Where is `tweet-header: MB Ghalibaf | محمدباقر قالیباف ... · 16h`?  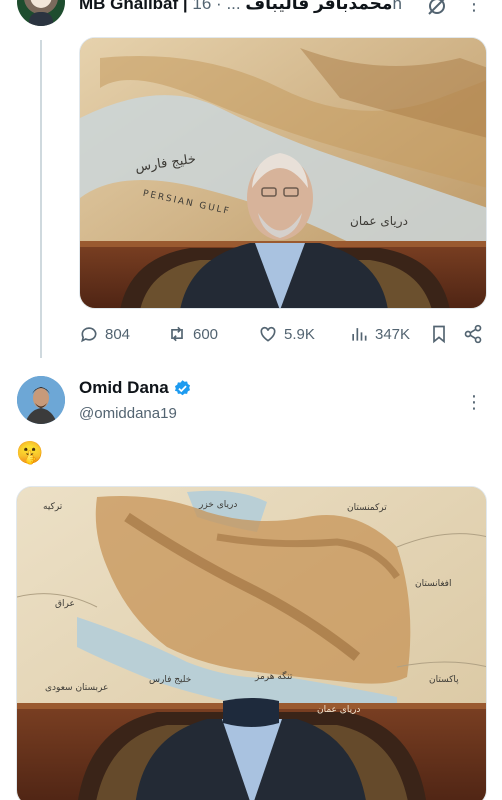 tweet-header: MB Ghalibaf | محمدباقر قالیباف ... · 16h is located at coordinates (249, 7).